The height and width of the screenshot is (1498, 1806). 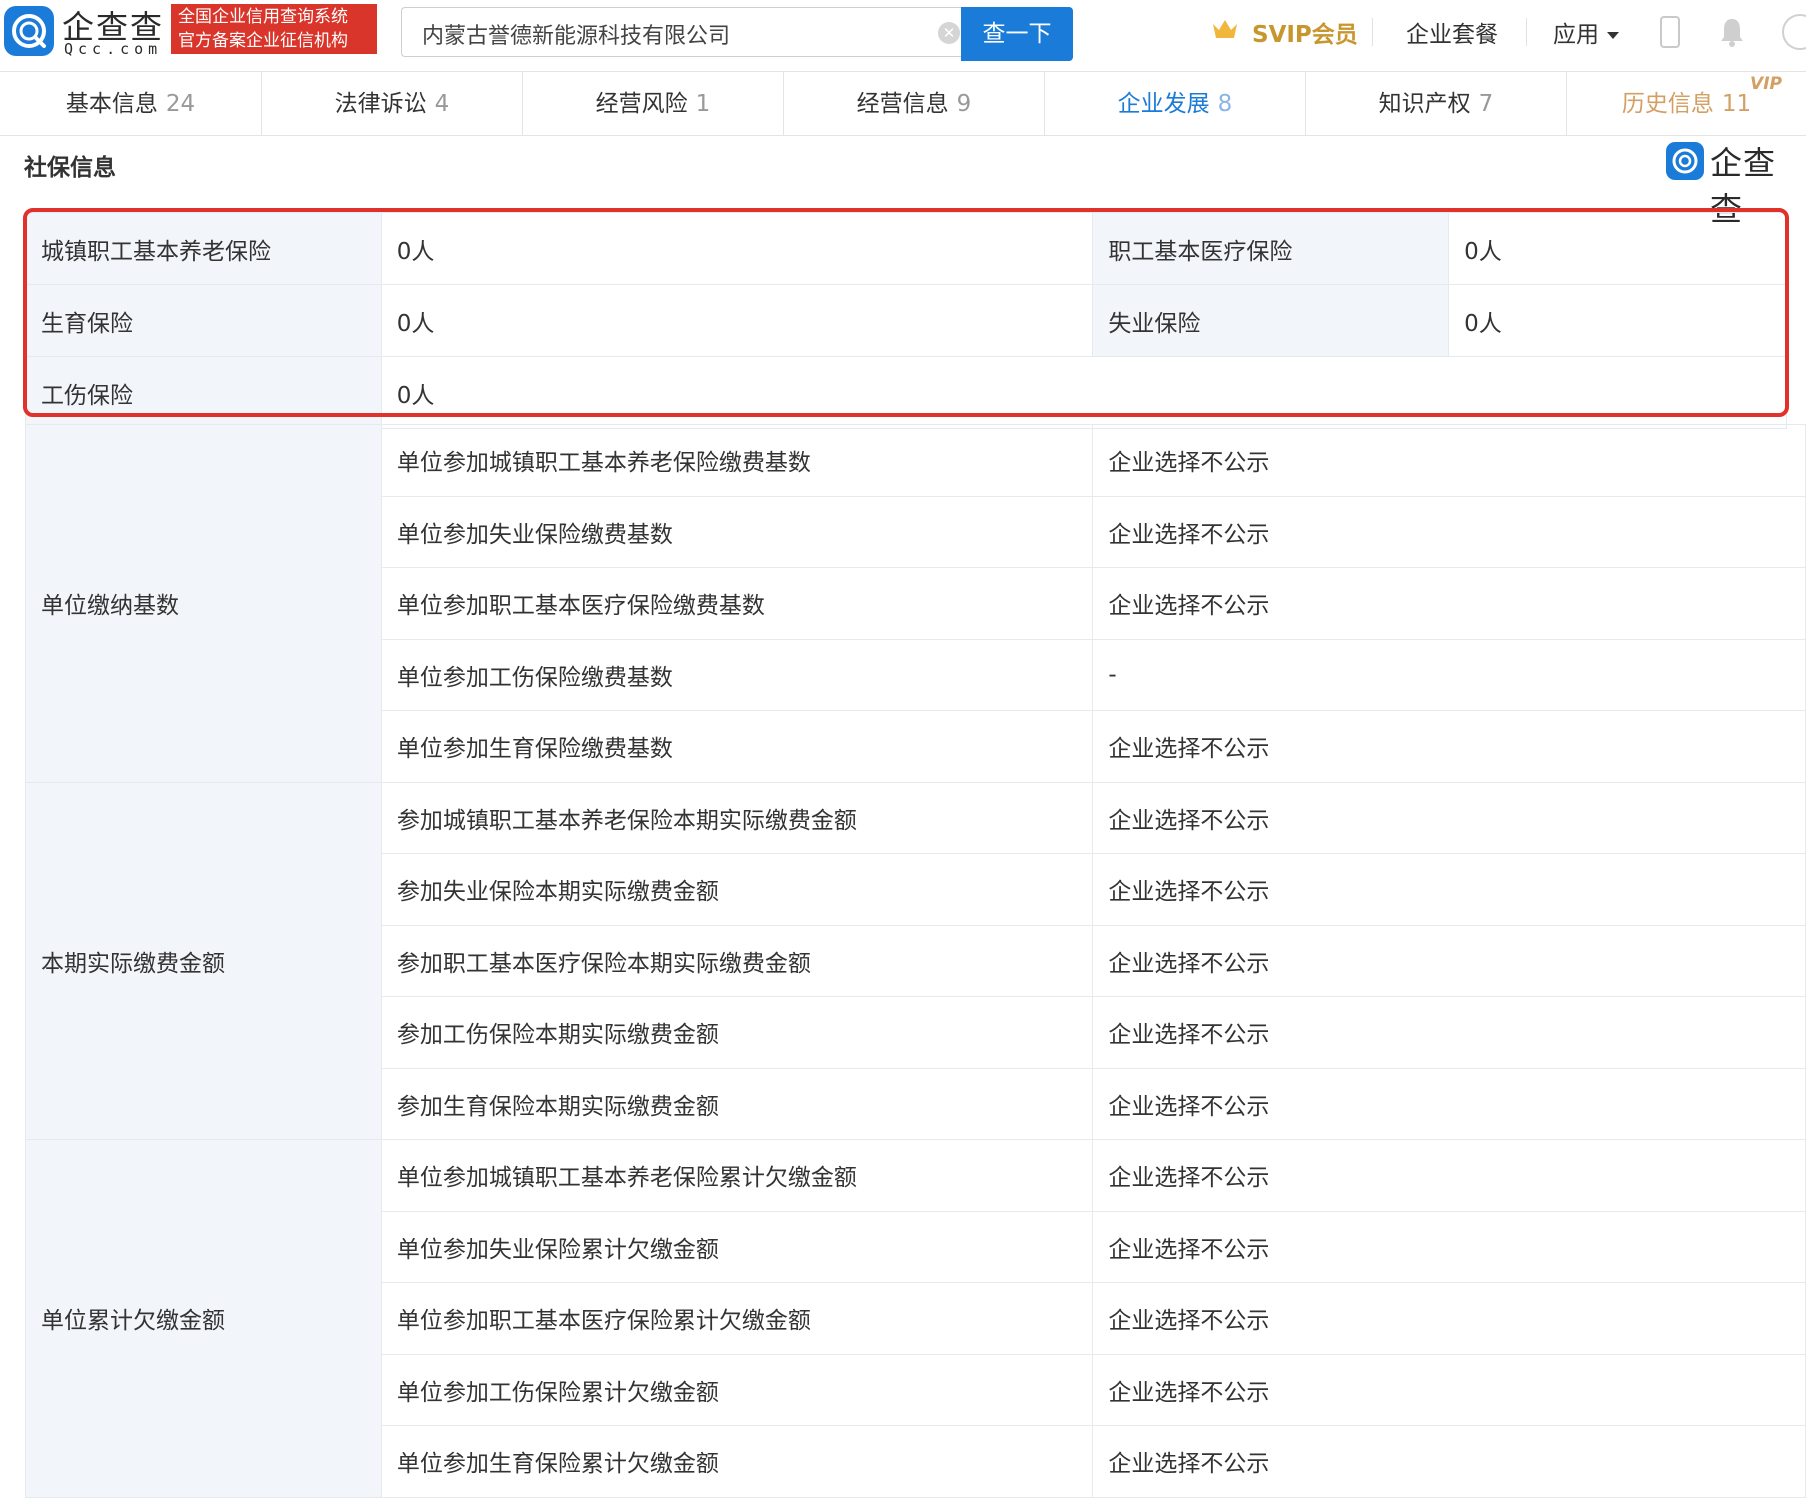 What do you see at coordinates (203, 392) in the screenshot?
I see `injury-insurance-label: 工伤保险` at bounding box center [203, 392].